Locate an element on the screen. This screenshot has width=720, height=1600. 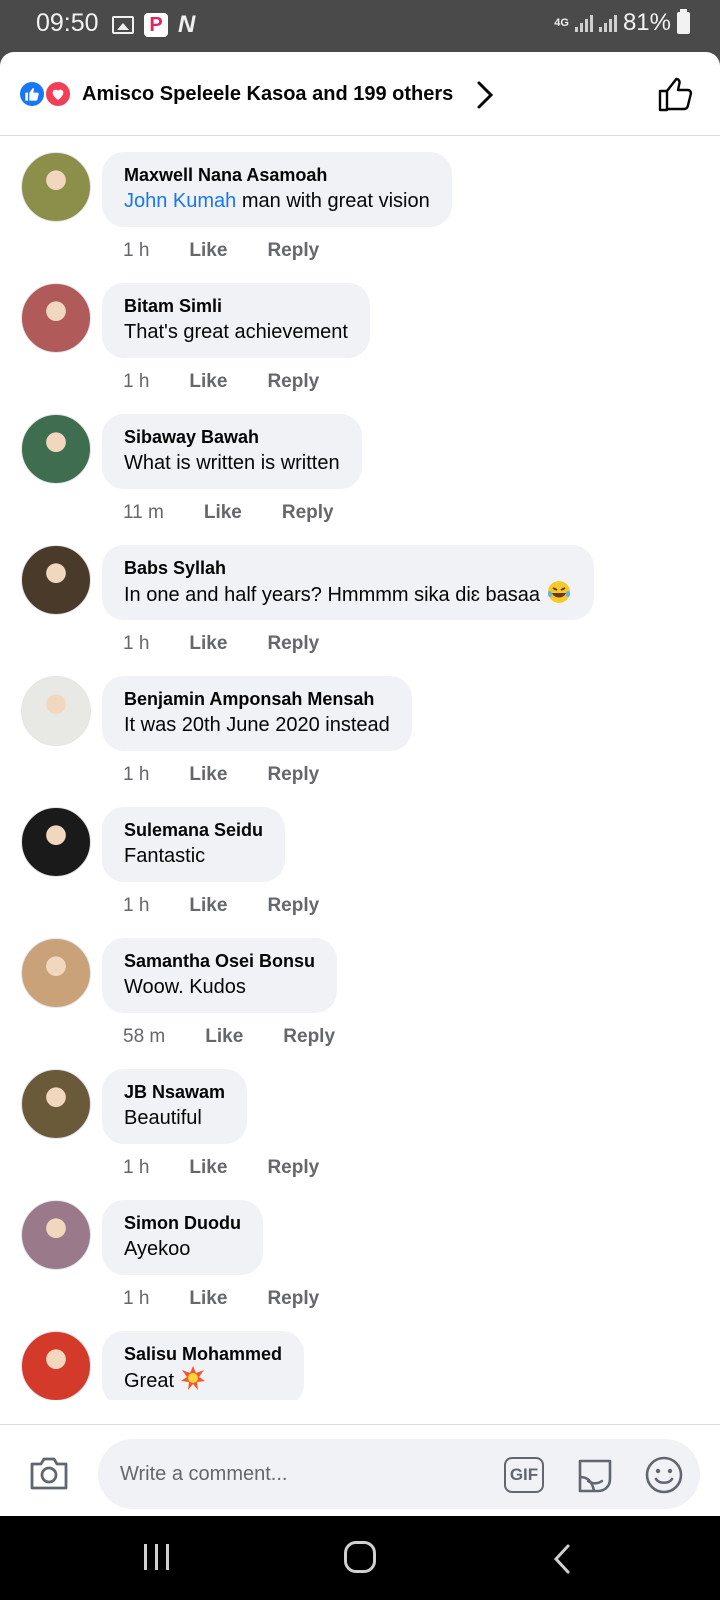
commenter-name: JB Nsawam is located at coordinates (174, 1092).